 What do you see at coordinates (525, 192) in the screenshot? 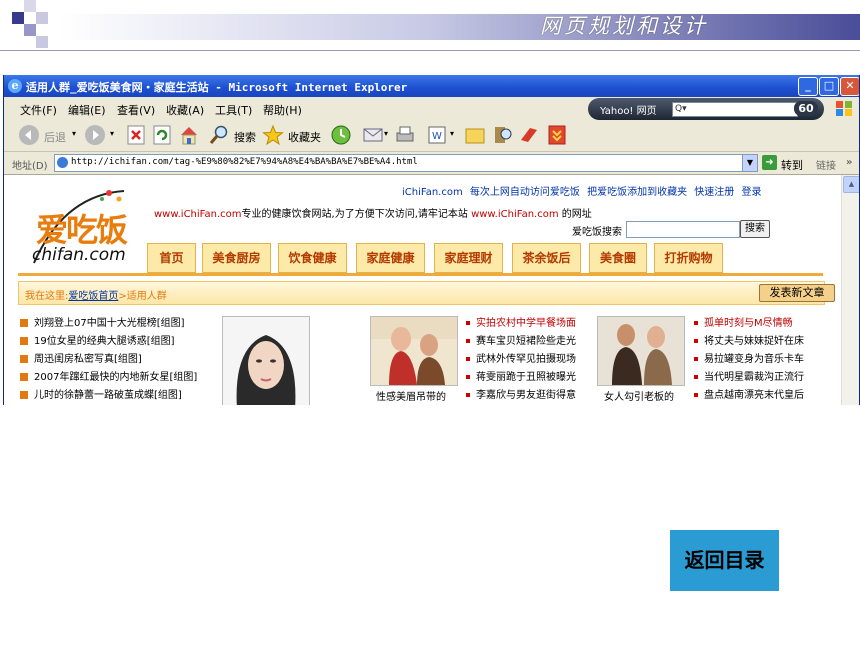
I see `top-link-homepage: 每次上网自动访问爱吃饭` at bounding box center [525, 192].